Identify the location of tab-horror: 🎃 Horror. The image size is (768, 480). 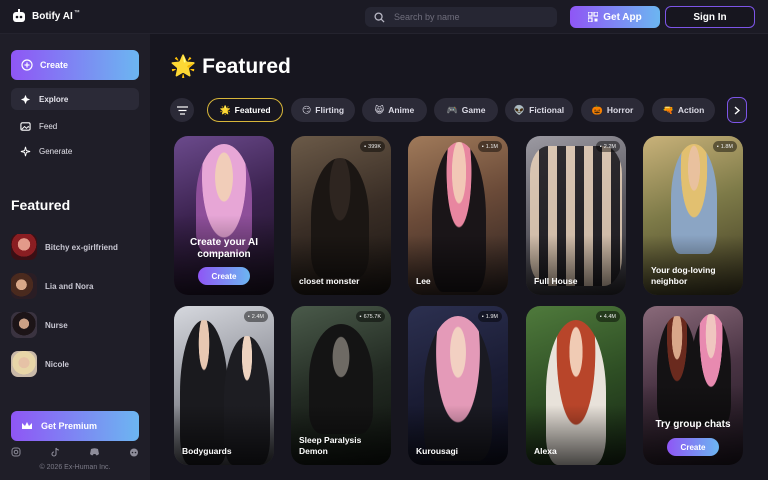
(612, 110).